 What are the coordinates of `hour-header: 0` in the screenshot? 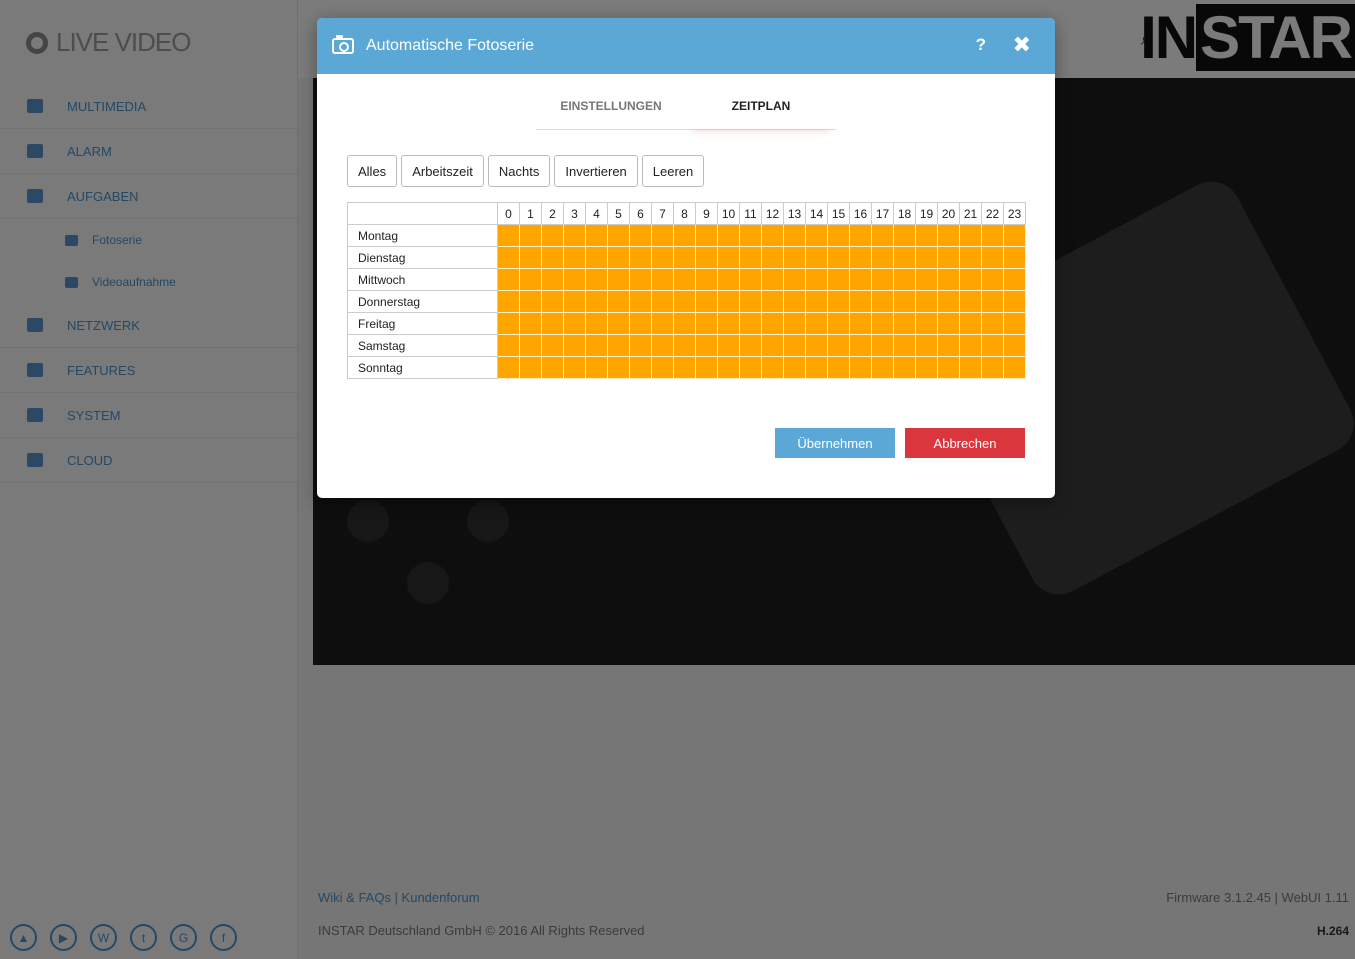 It's located at (508, 213).